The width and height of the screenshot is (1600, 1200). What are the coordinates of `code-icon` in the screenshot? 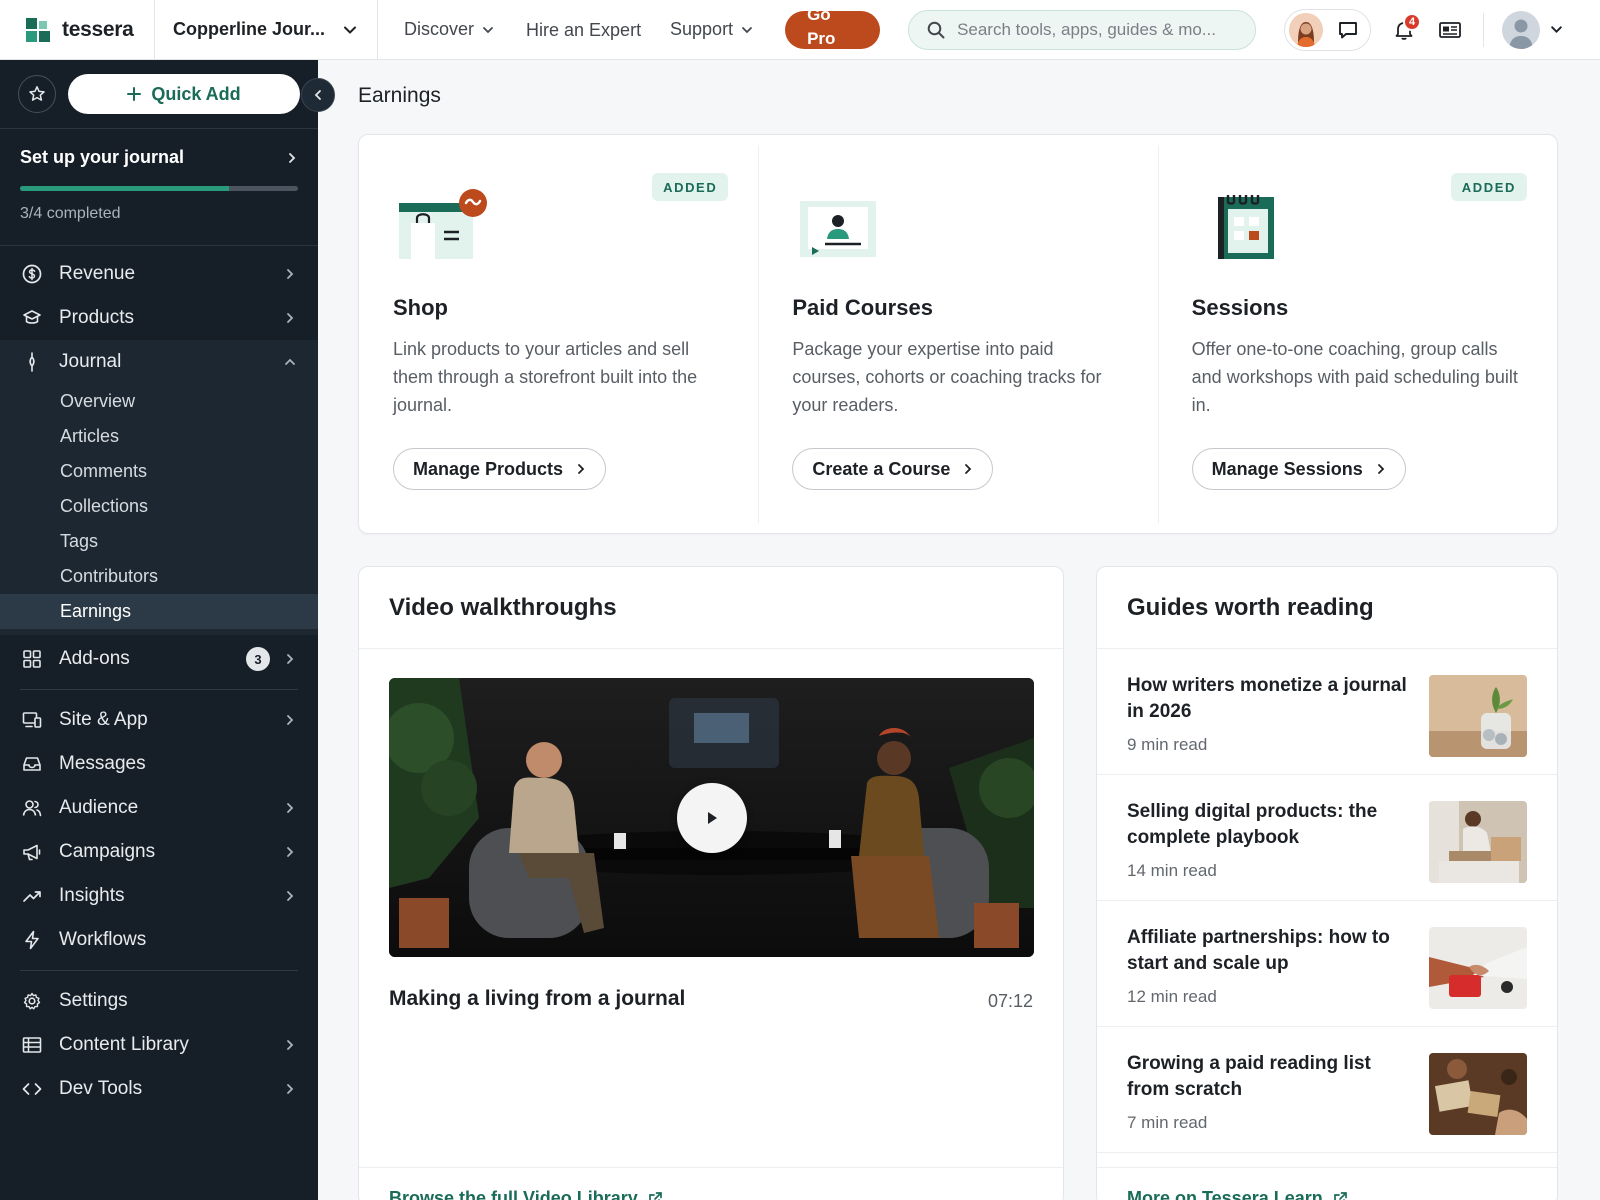 It's located at (32, 1089).